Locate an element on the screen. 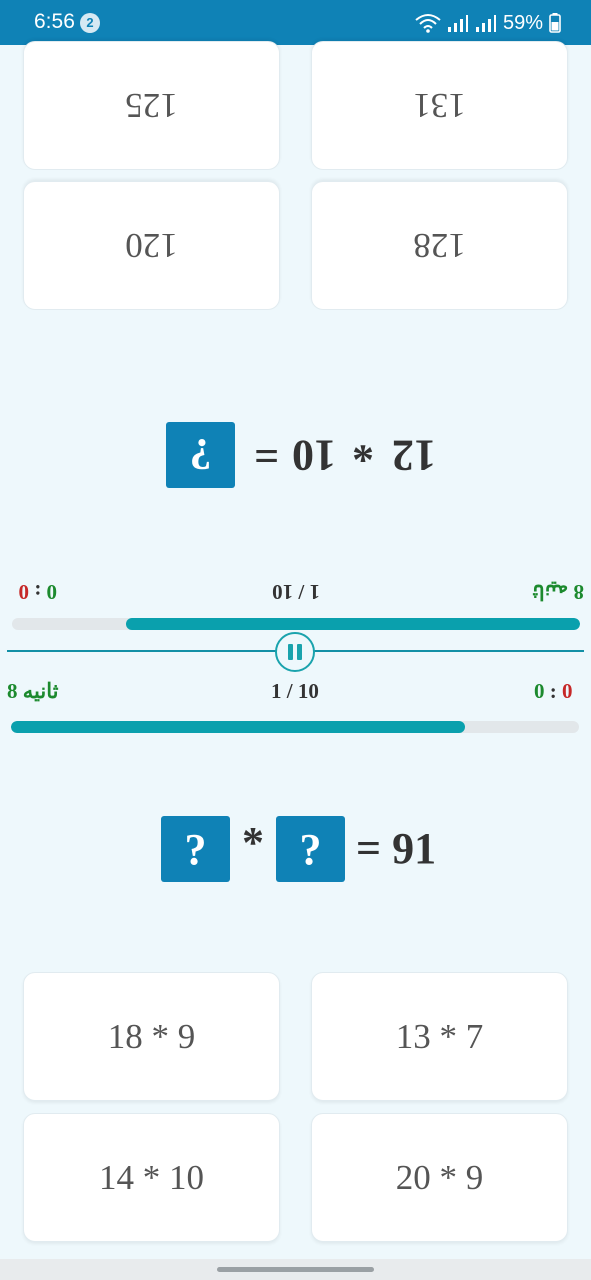 This screenshot has width=591, height=1280. notification-badge: 2 is located at coordinates (90, 23).